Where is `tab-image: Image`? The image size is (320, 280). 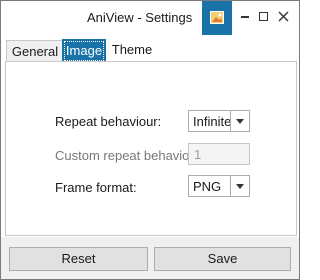
tab-image: Image is located at coordinates (84, 50).